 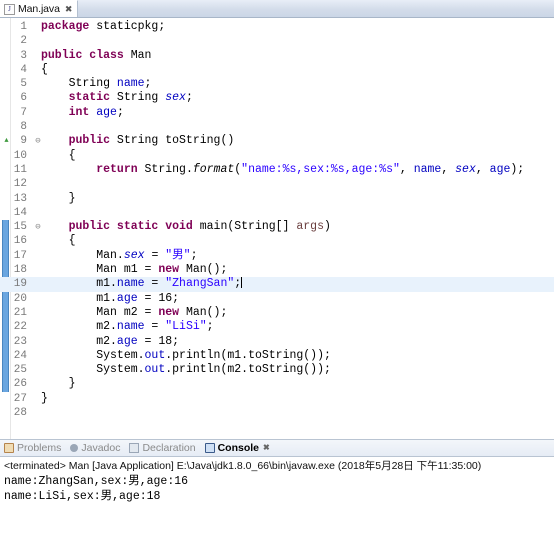 What do you see at coordinates (277, 70) in the screenshot?
I see `code-line: 4{` at bounding box center [277, 70].